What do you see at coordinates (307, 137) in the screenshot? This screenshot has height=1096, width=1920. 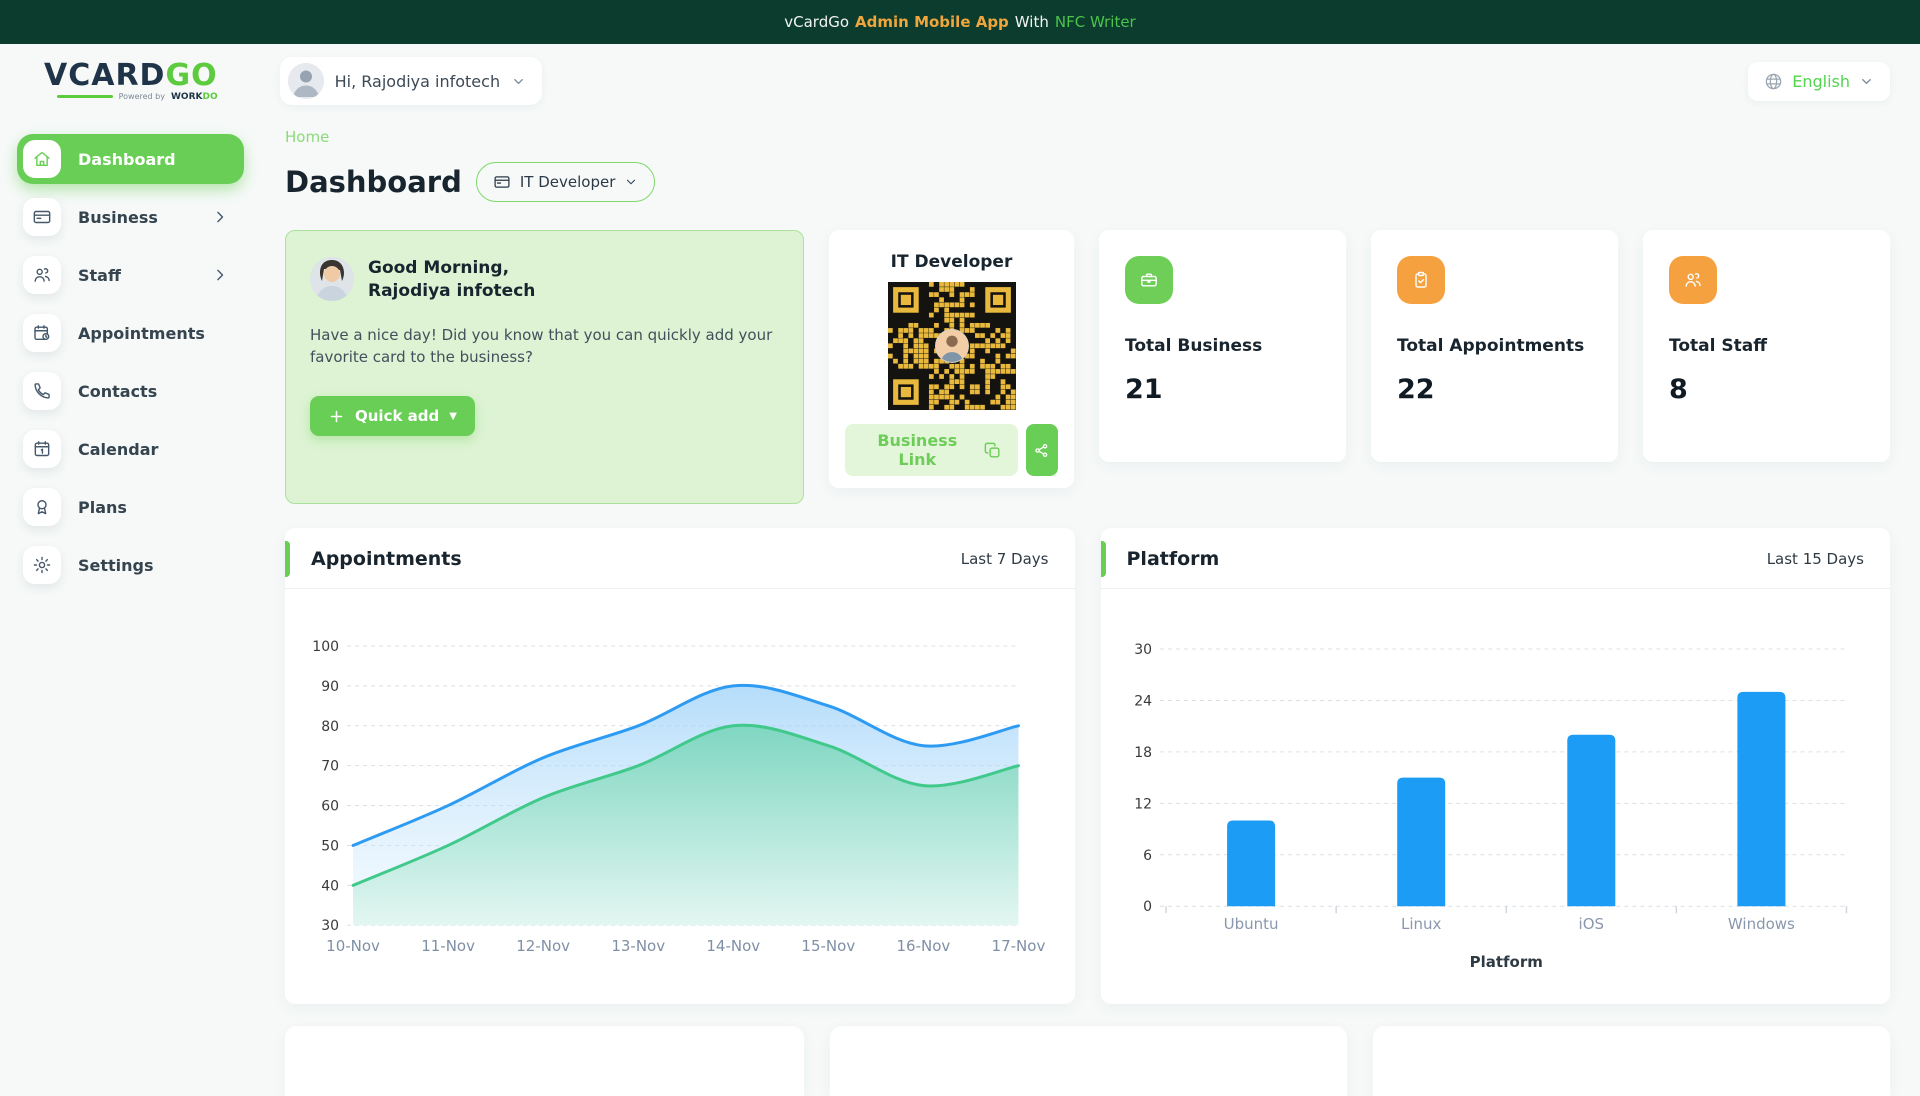 I see `breadcrumb: Home` at bounding box center [307, 137].